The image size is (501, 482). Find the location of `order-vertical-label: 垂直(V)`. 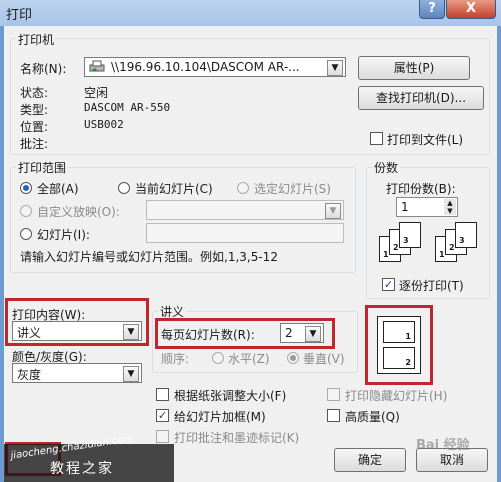

order-vertical-label: 垂直(V) is located at coordinates (324, 359).